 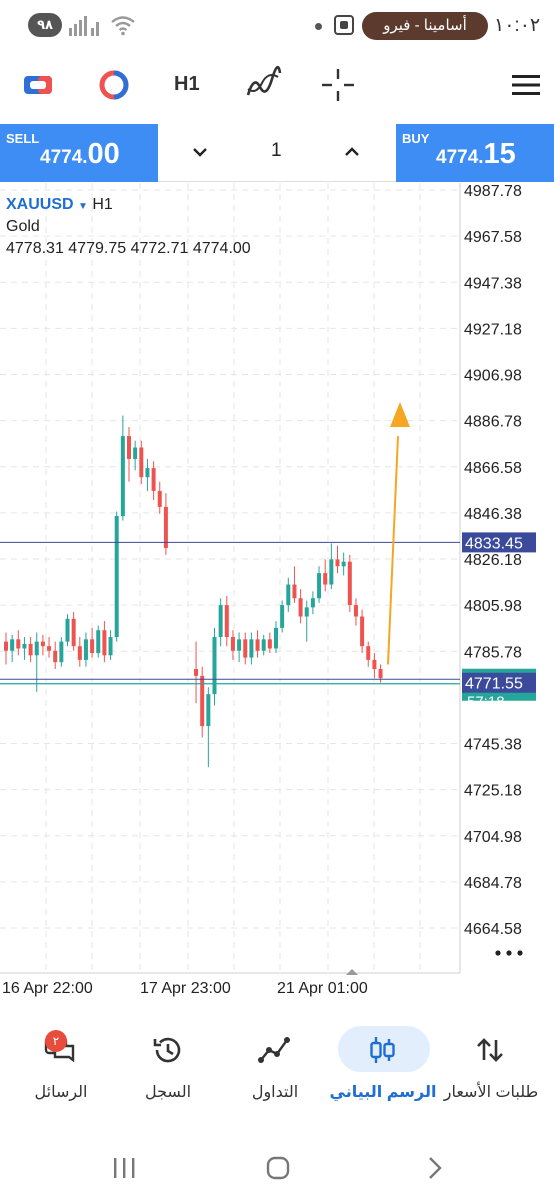 I want to click on system-navigation-bar, so click(x=277, y=1170).